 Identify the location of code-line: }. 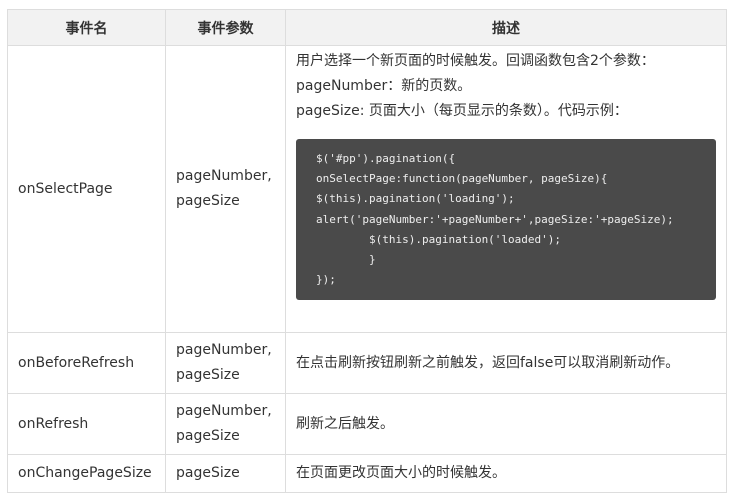
(346, 260).